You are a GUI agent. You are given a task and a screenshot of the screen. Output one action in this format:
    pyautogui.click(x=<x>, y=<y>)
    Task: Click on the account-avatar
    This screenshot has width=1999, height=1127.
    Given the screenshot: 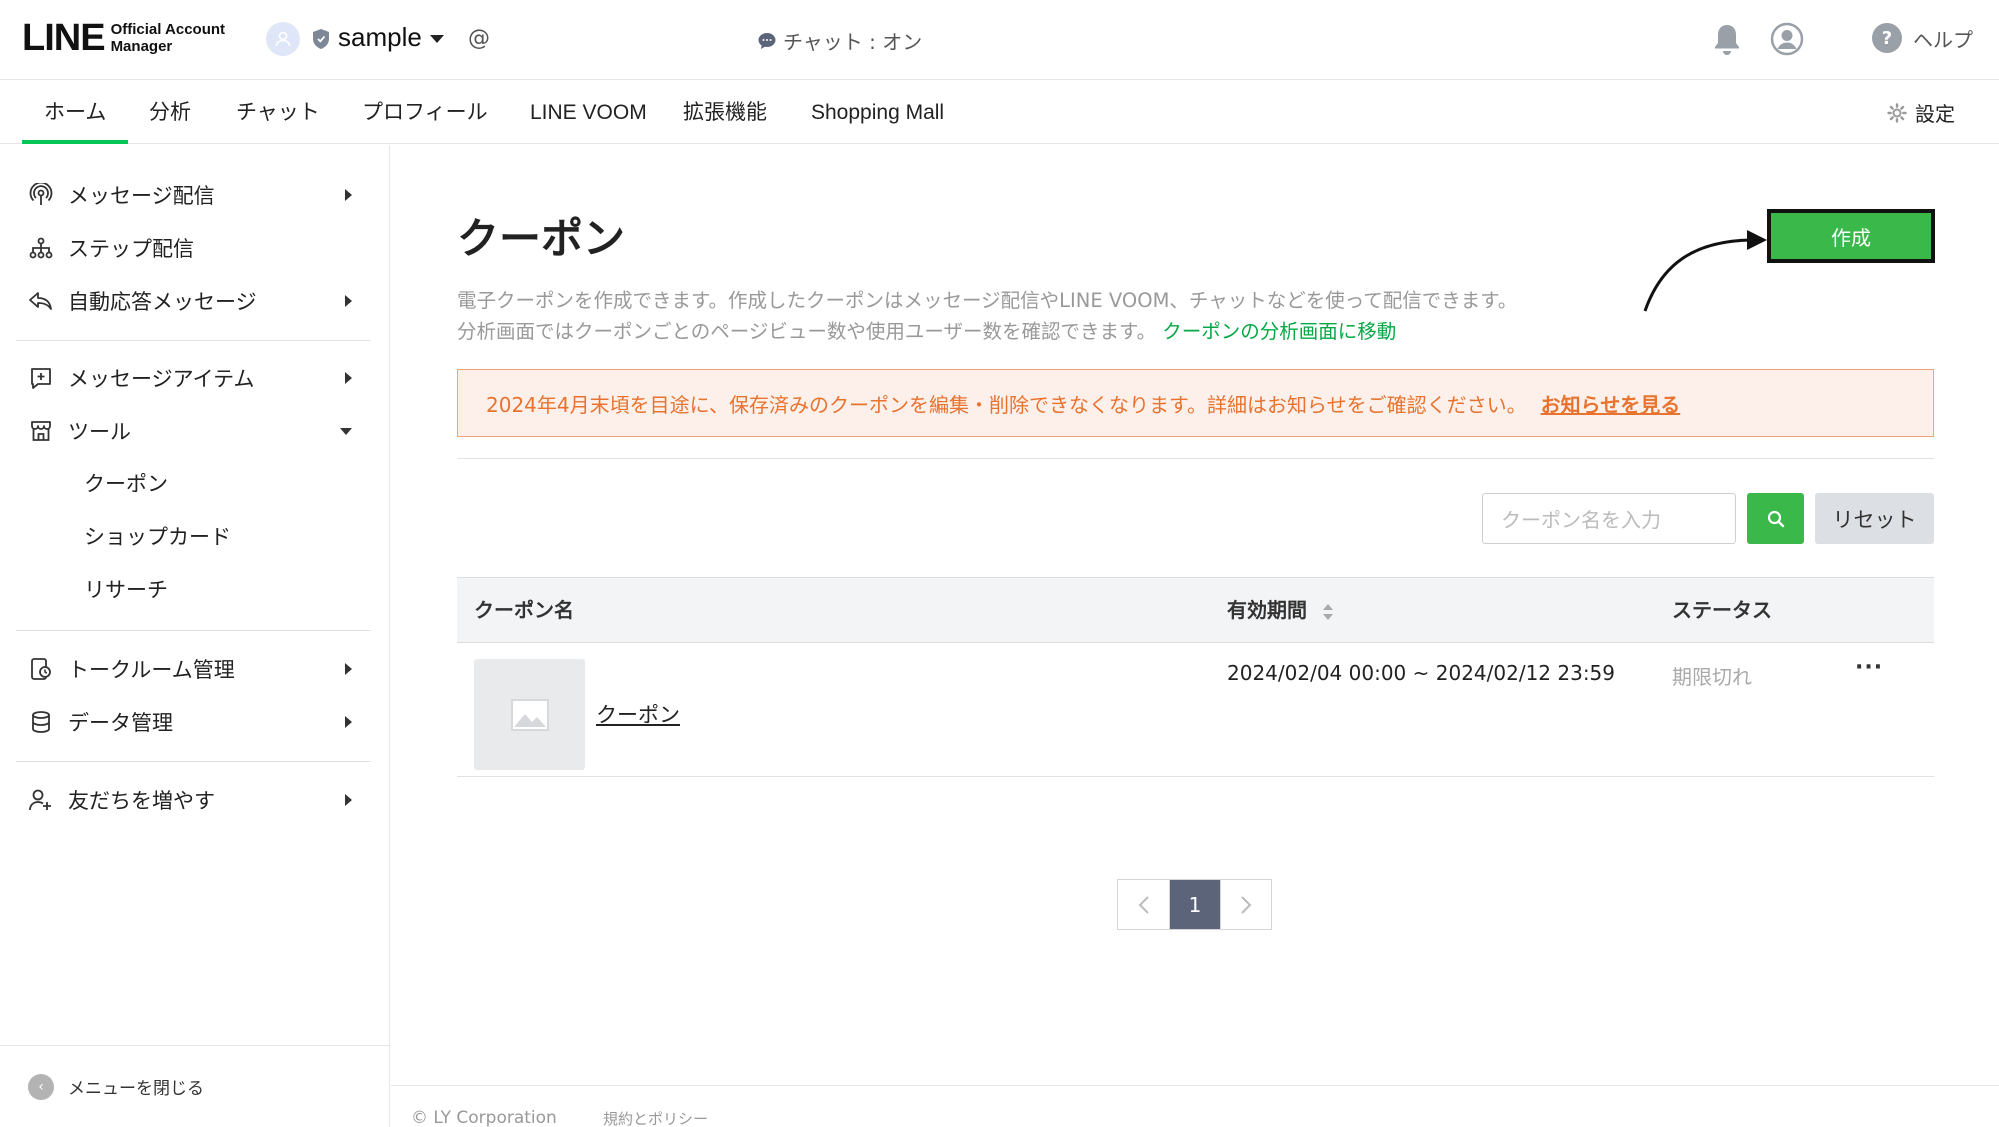 What is the action you would take?
    pyautogui.click(x=283, y=39)
    